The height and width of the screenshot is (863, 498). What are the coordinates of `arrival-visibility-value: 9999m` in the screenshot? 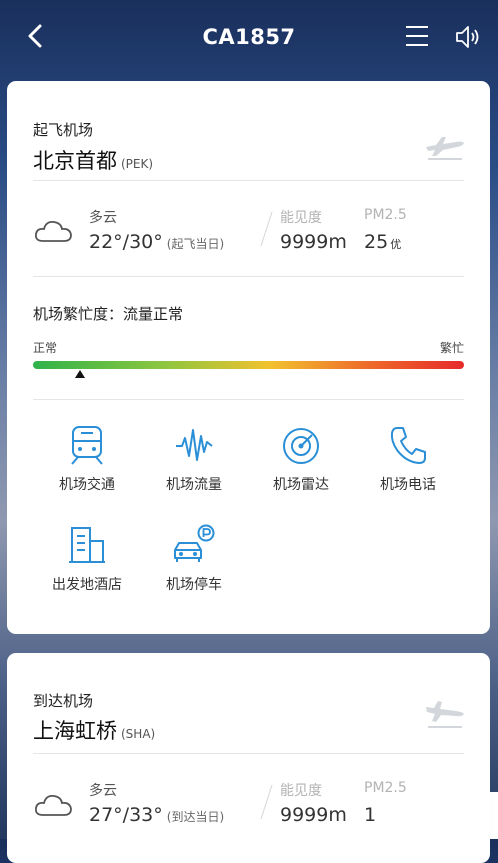 It's located at (313, 815).